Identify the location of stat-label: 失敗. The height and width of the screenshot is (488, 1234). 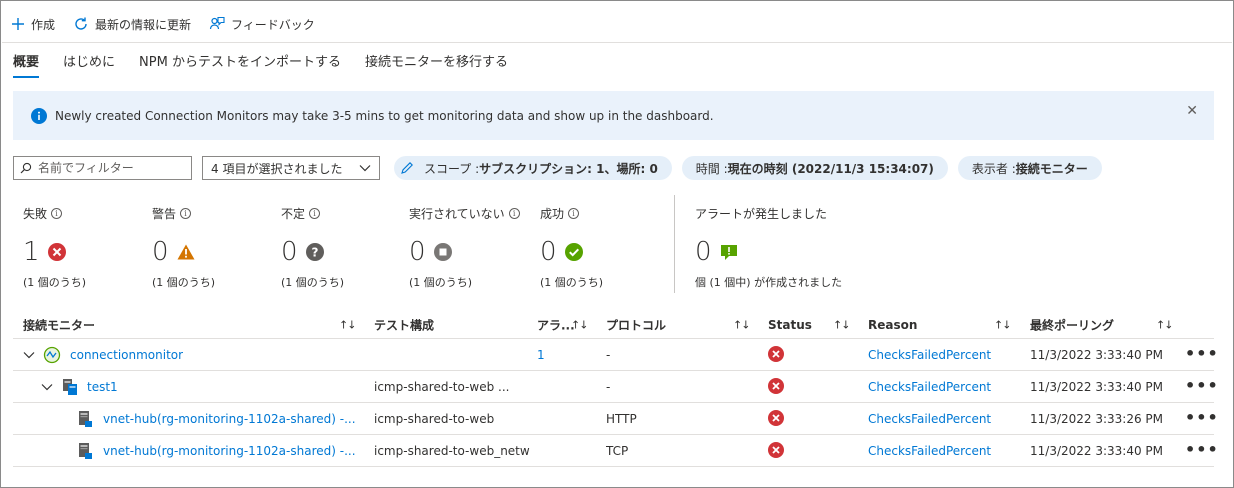
(35, 214).